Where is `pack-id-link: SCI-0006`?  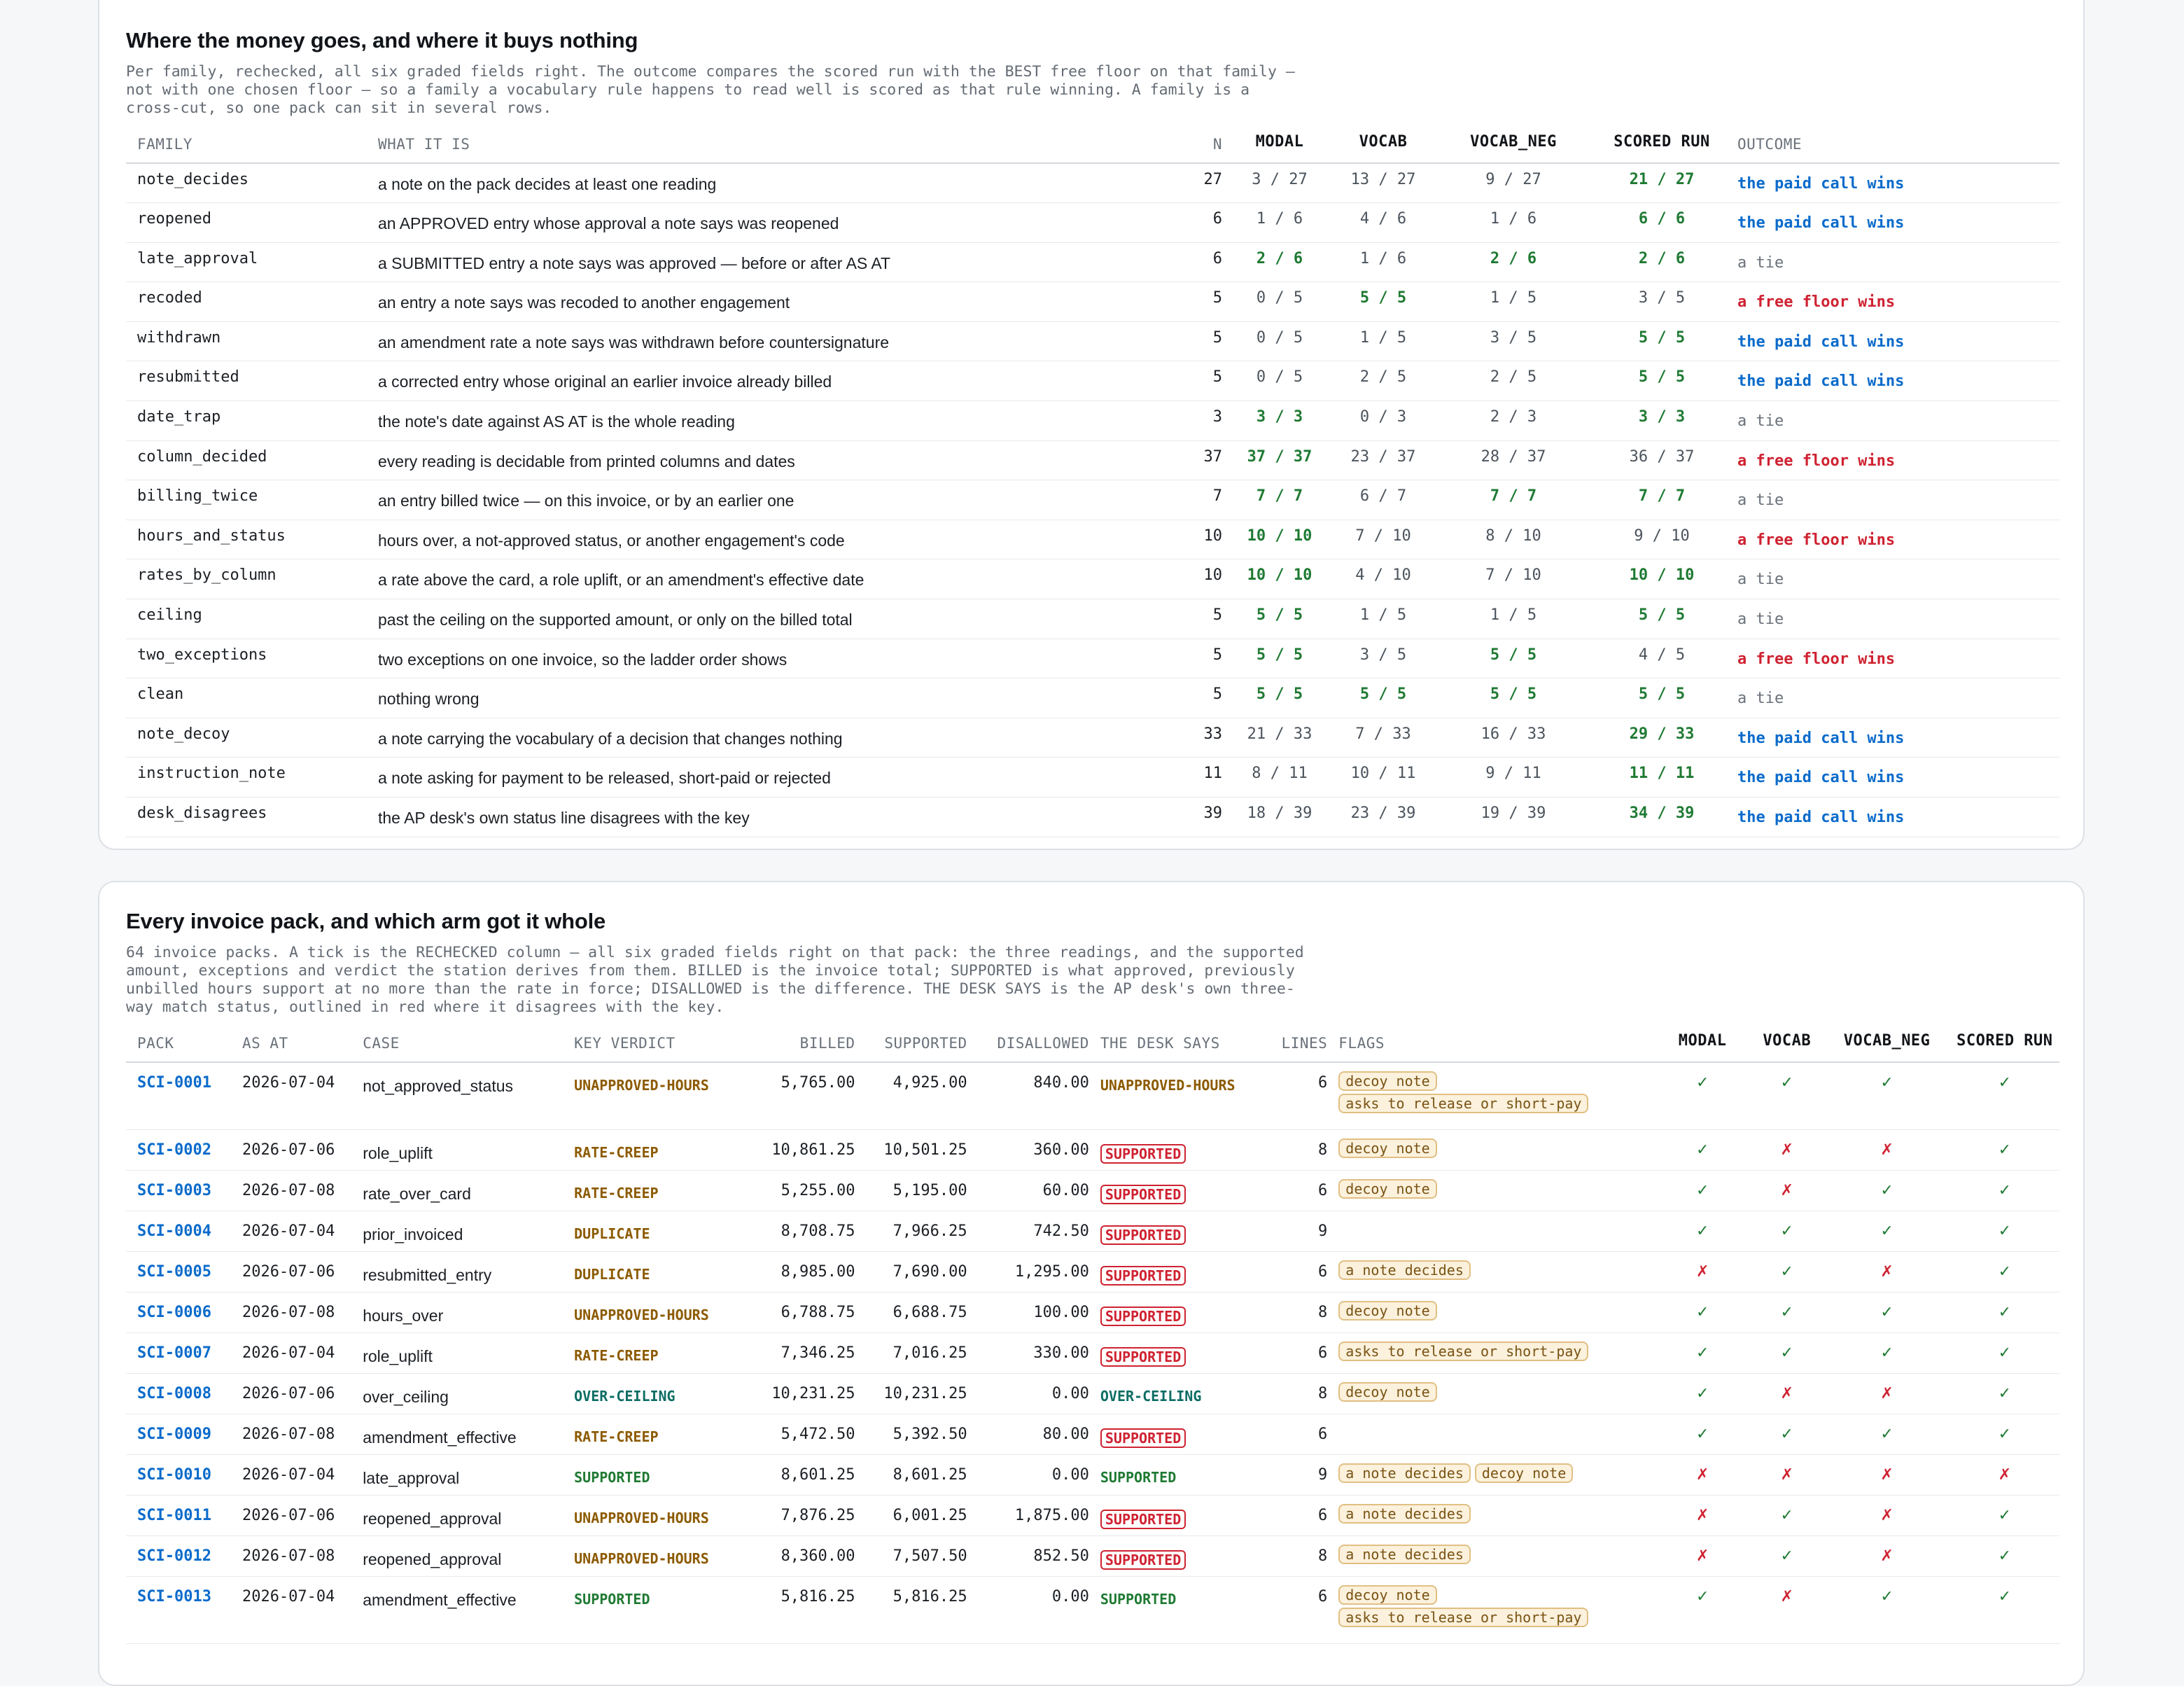
pack-id-link: SCI-0006 is located at coordinates (174, 1312).